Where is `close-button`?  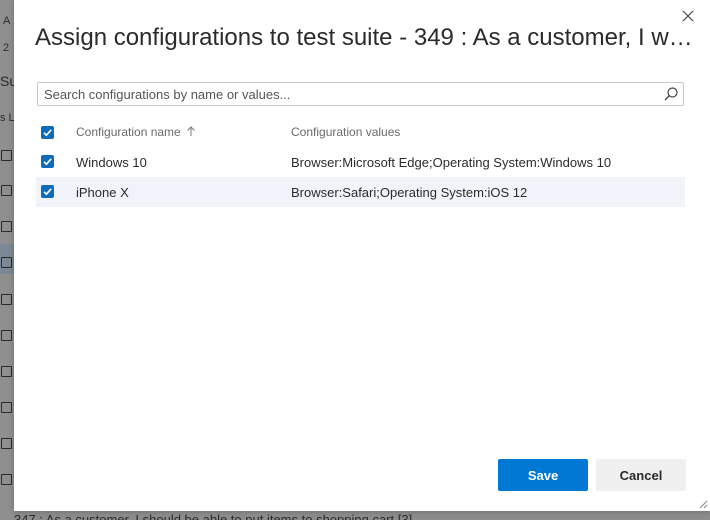 close-button is located at coordinates (688, 16).